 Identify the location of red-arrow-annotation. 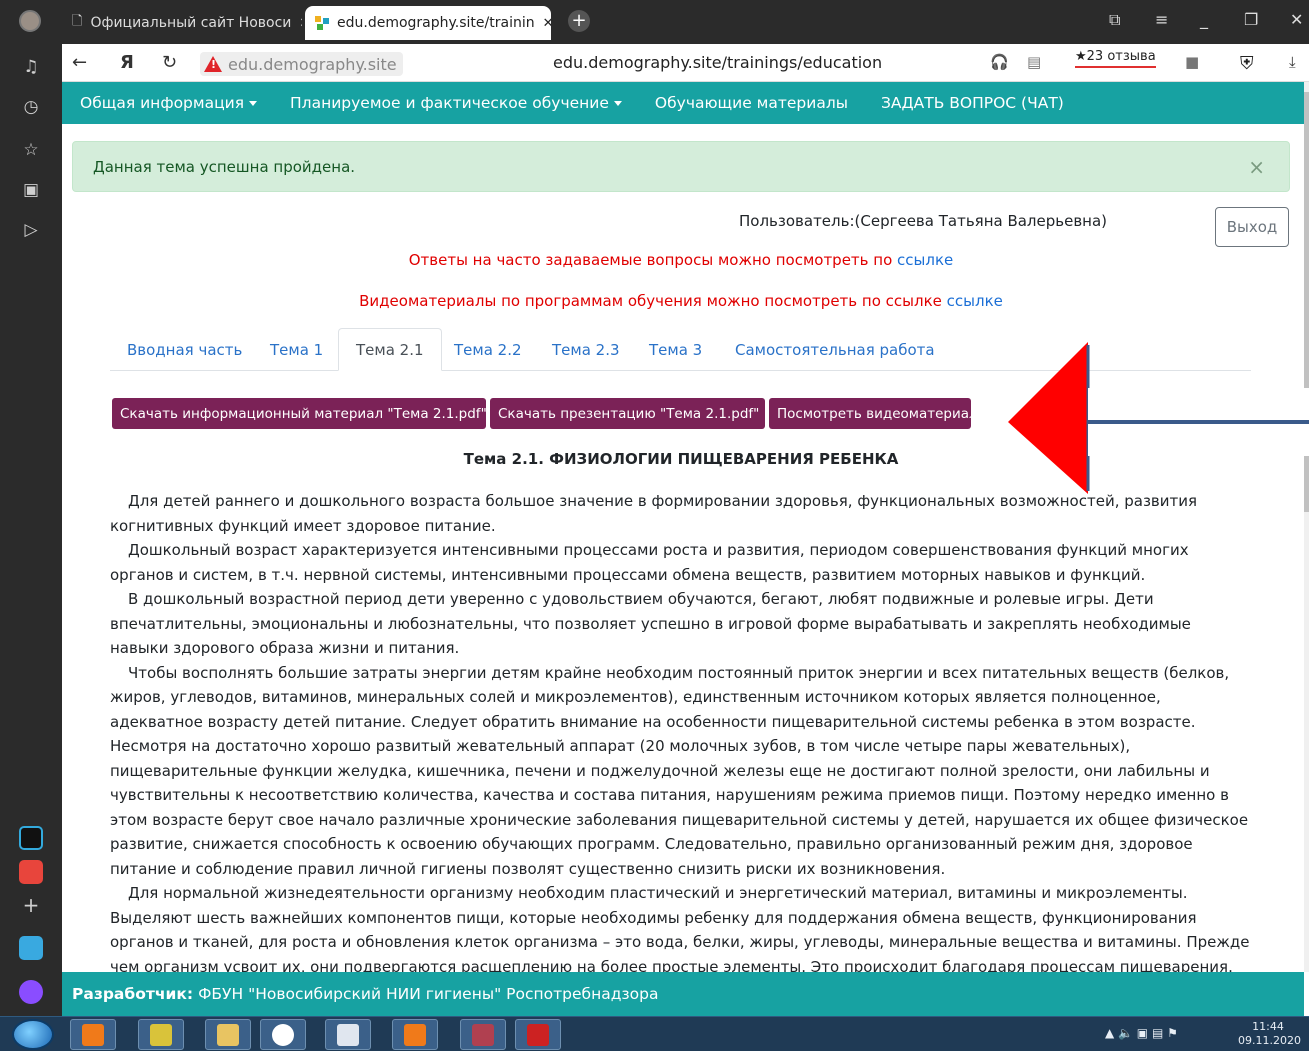
(1158, 418).